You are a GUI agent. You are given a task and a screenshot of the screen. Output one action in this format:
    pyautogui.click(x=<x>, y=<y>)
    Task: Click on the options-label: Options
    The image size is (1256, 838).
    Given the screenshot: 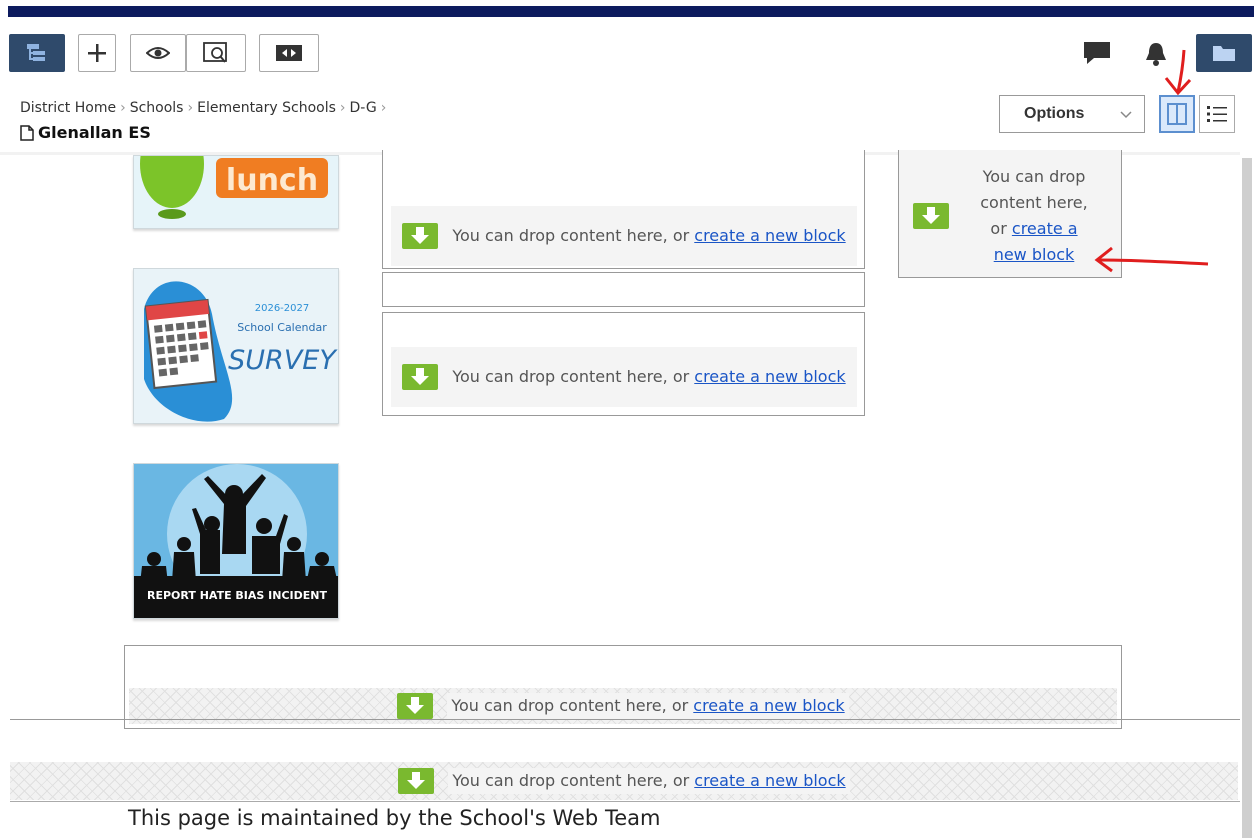 What is the action you would take?
    pyautogui.click(x=1054, y=113)
    